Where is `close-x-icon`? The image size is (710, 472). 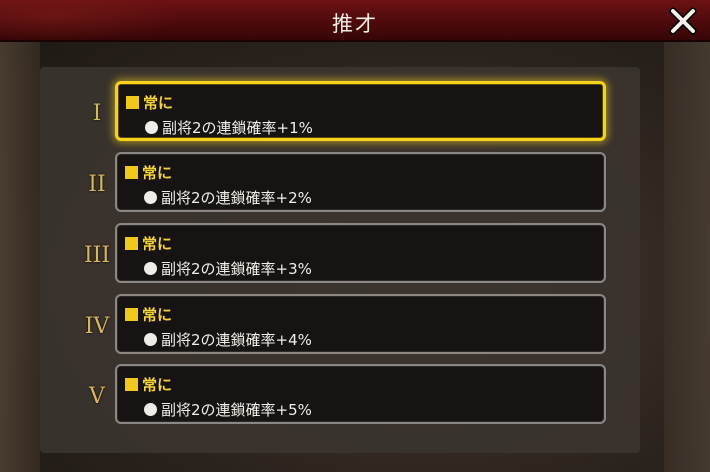
close-x-icon is located at coordinates (683, 21).